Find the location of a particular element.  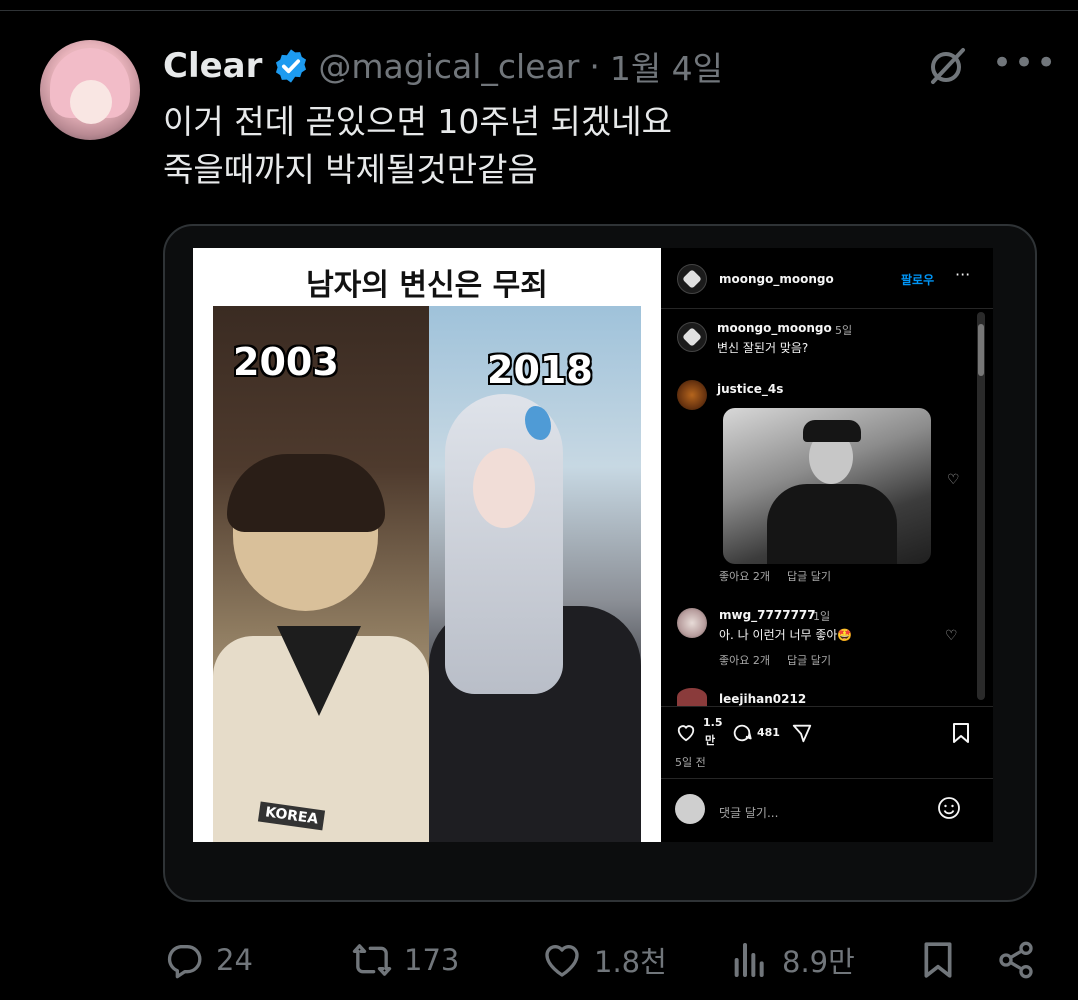

follow-button: 팔로우 is located at coordinates (918, 280).